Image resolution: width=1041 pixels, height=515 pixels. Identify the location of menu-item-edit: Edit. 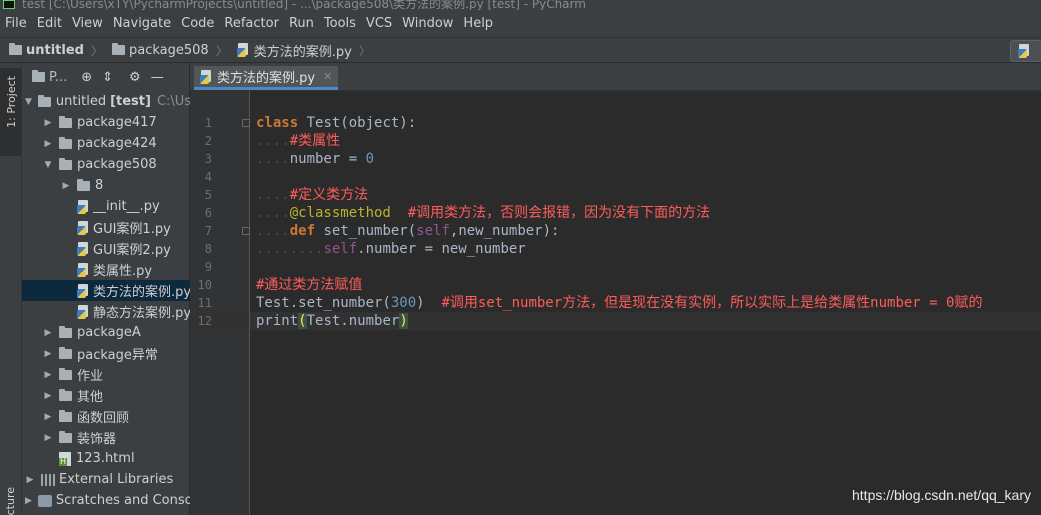
(49, 23).